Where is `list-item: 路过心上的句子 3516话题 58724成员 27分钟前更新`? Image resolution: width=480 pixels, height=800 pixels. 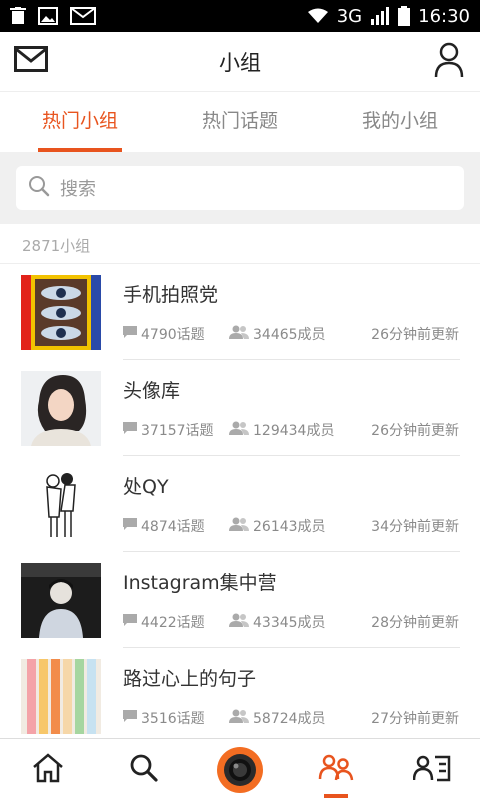 list-item: 路过心上的句子 3516话题 58724成员 27分钟前更新 is located at coordinates (240, 693).